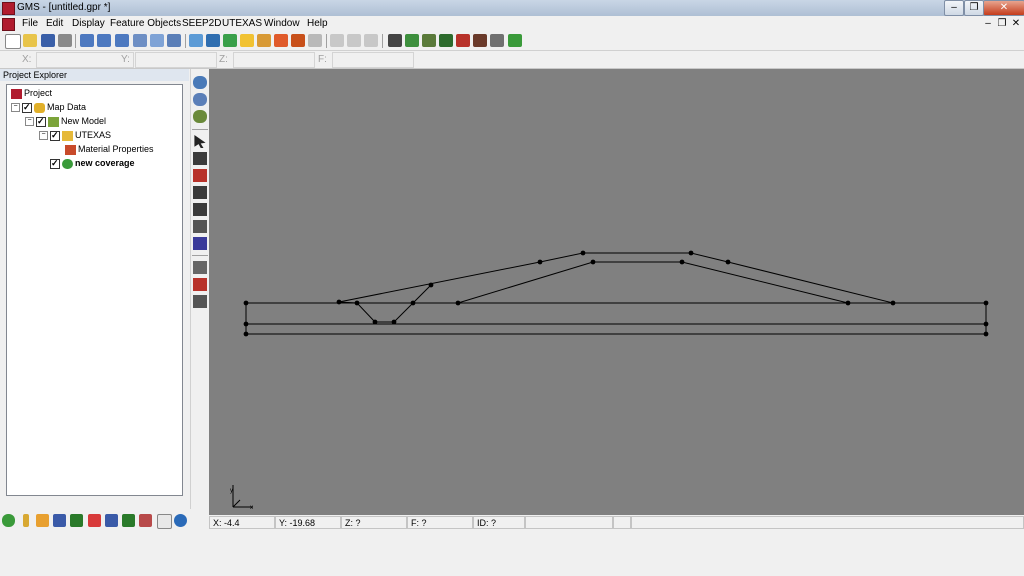 This screenshot has height=576, width=1024. I want to click on tin-module-icon, so click(8, 520).